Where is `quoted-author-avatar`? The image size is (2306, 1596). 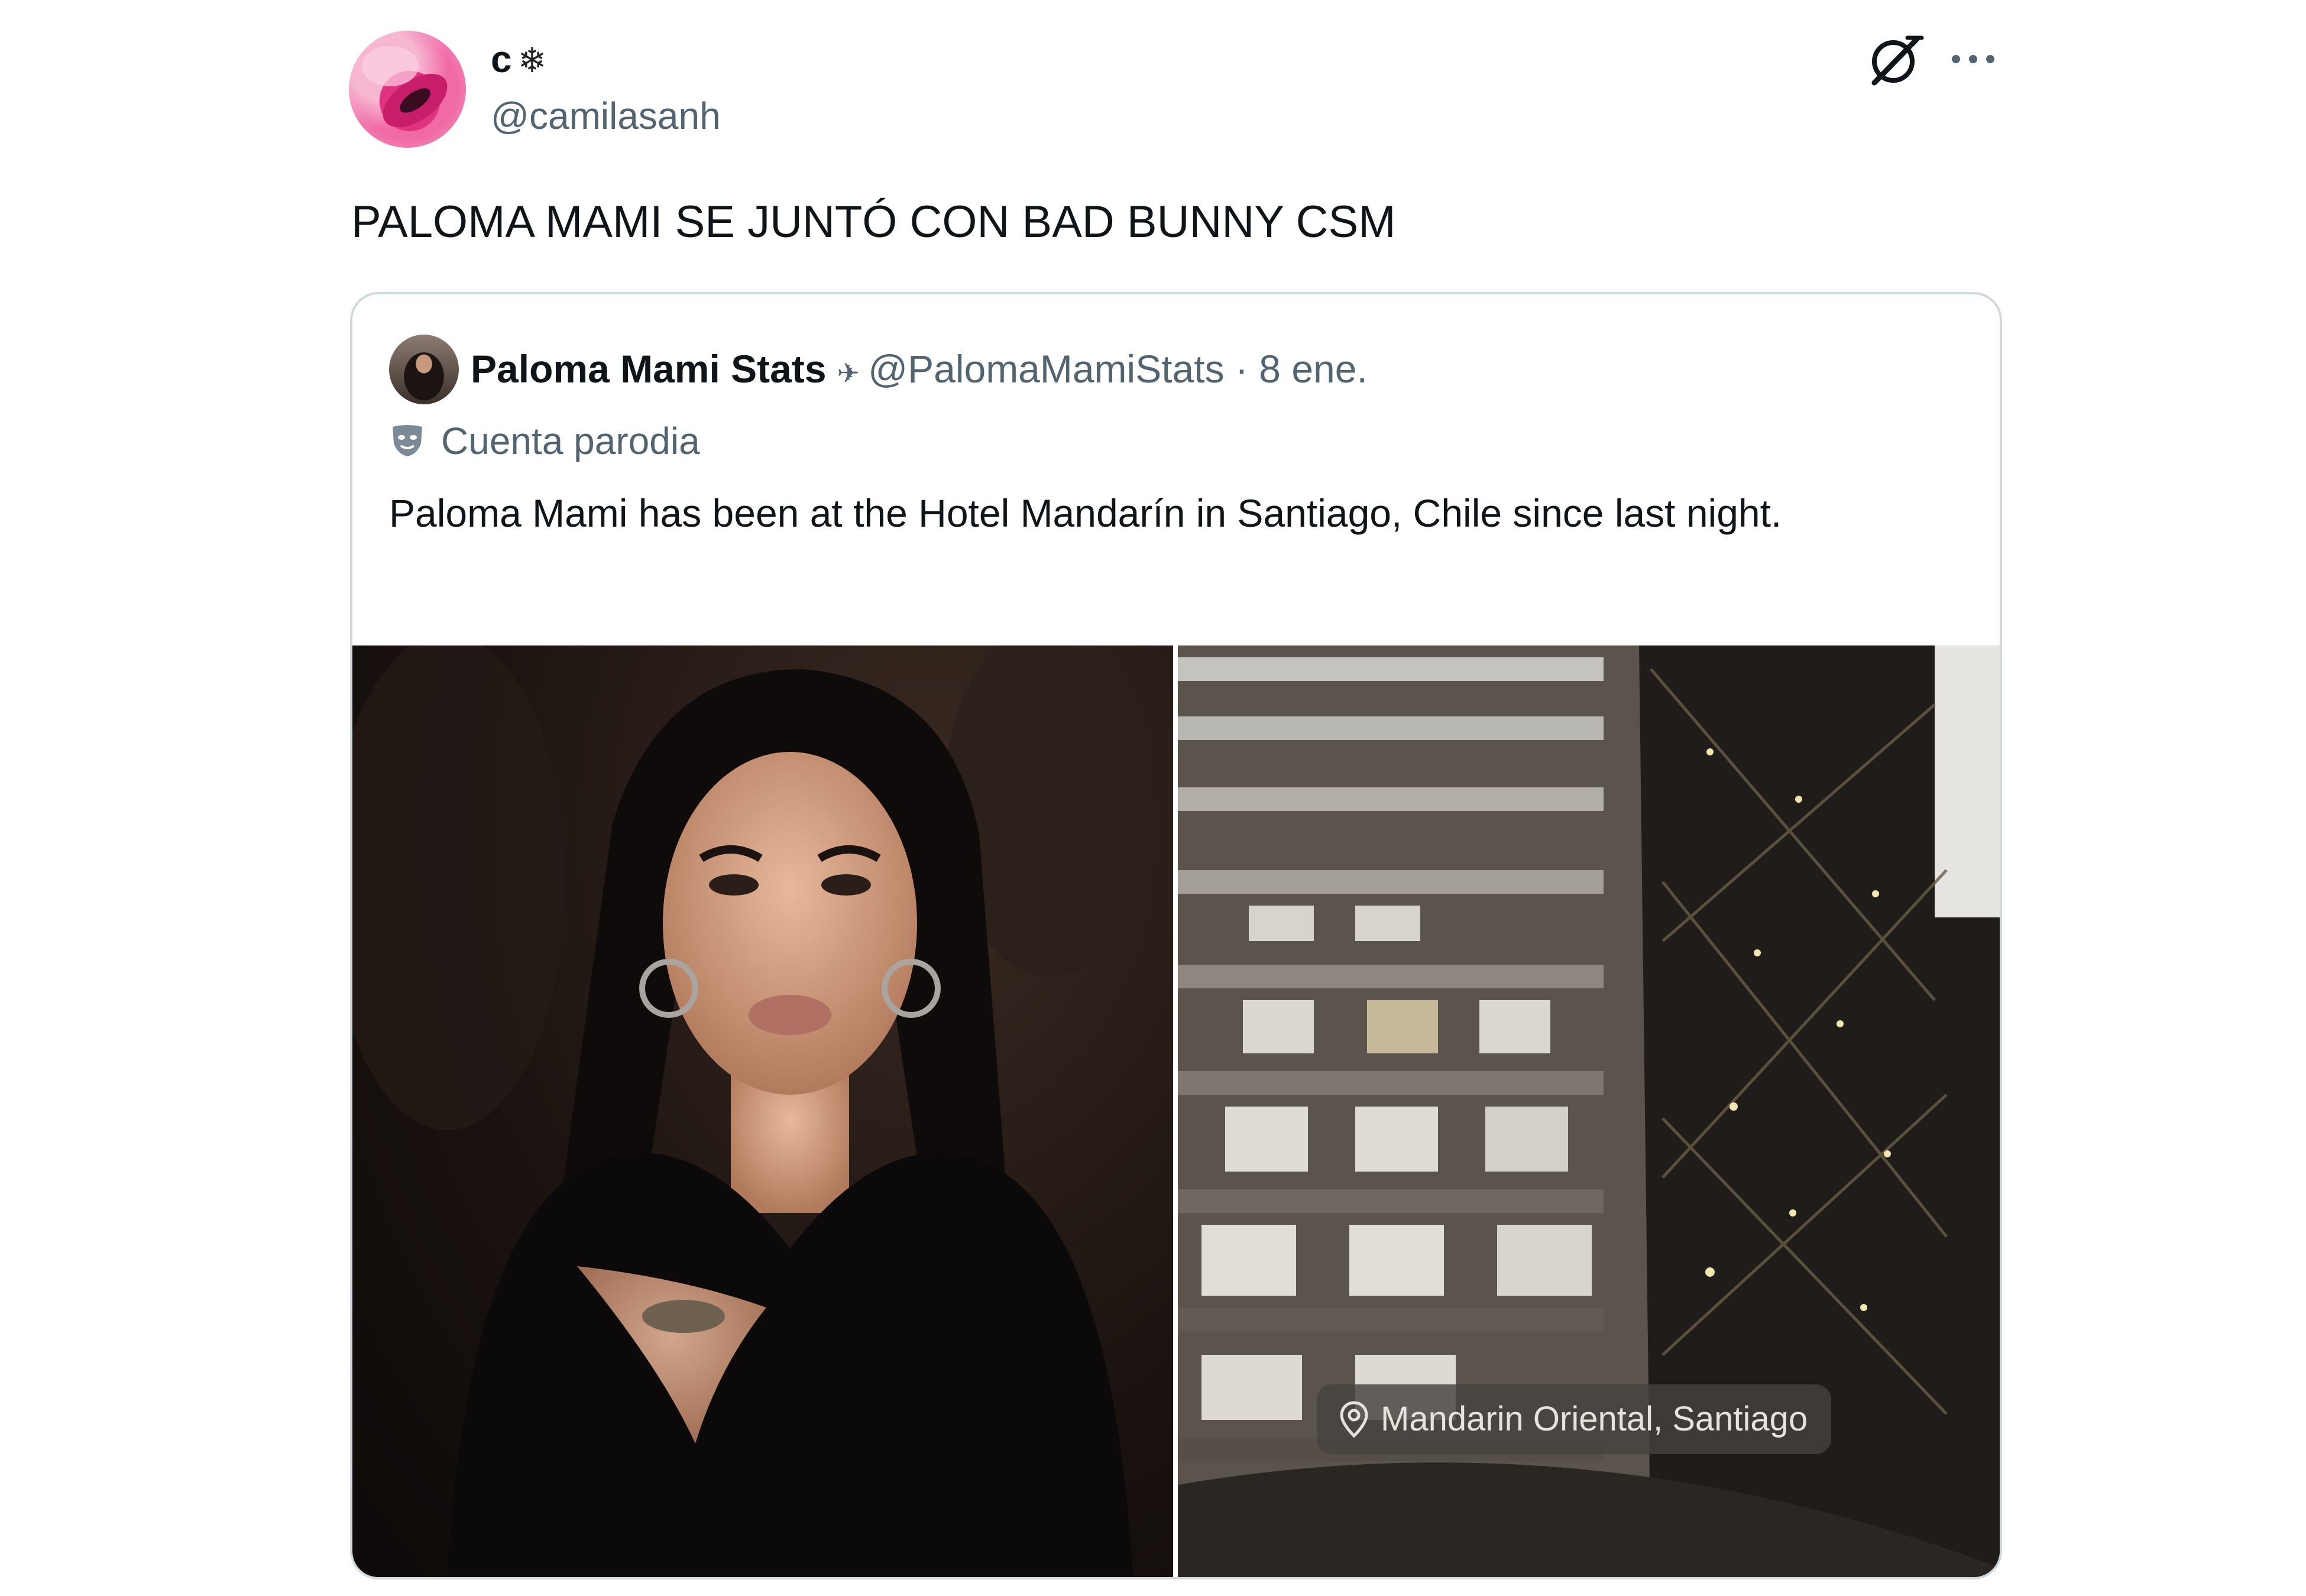
quoted-author-avatar is located at coordinates (424, 369).